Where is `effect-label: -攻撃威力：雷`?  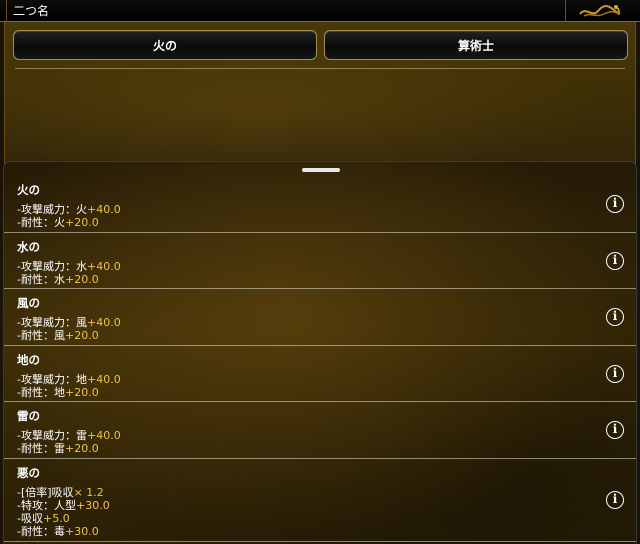 effect-label: -攻撃威力：雷 is located at coordinates (52, 435).